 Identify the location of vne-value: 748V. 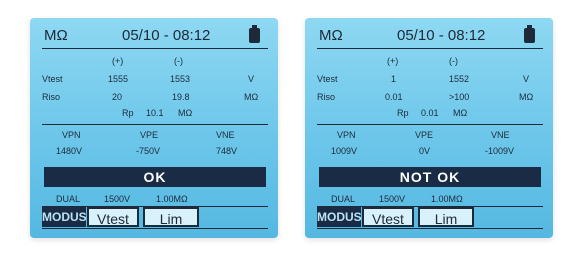
(227, 151).